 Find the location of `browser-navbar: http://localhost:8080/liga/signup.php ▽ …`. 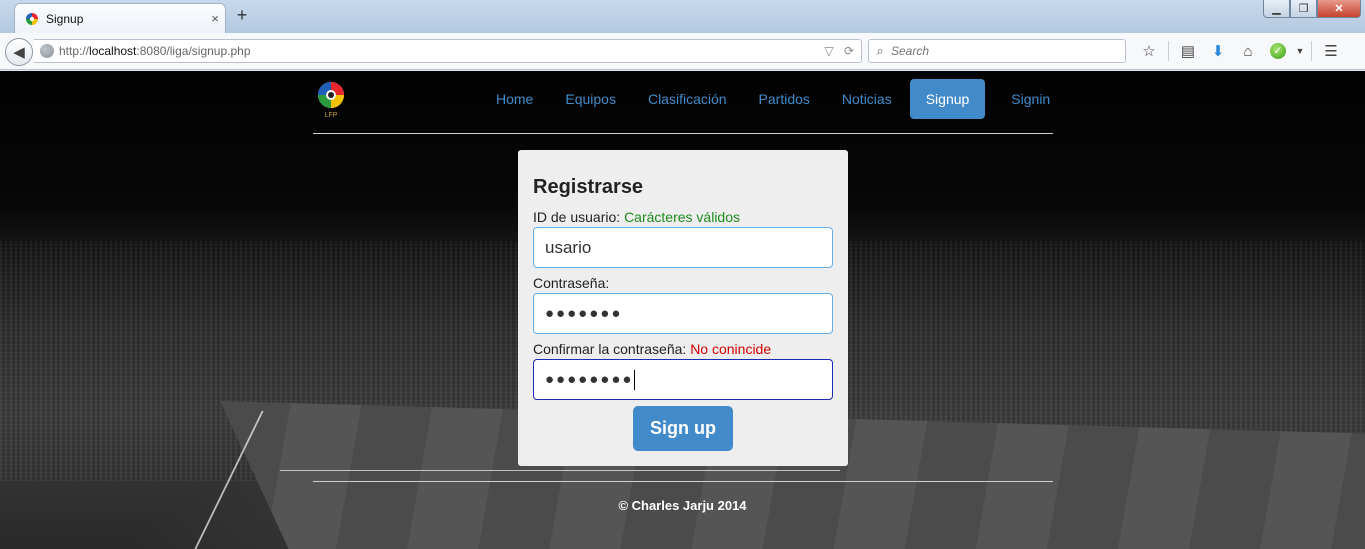

browser-navbar: http://localhost:8080/liga/signup.php ▽ … is located at coordinates (682, 51).